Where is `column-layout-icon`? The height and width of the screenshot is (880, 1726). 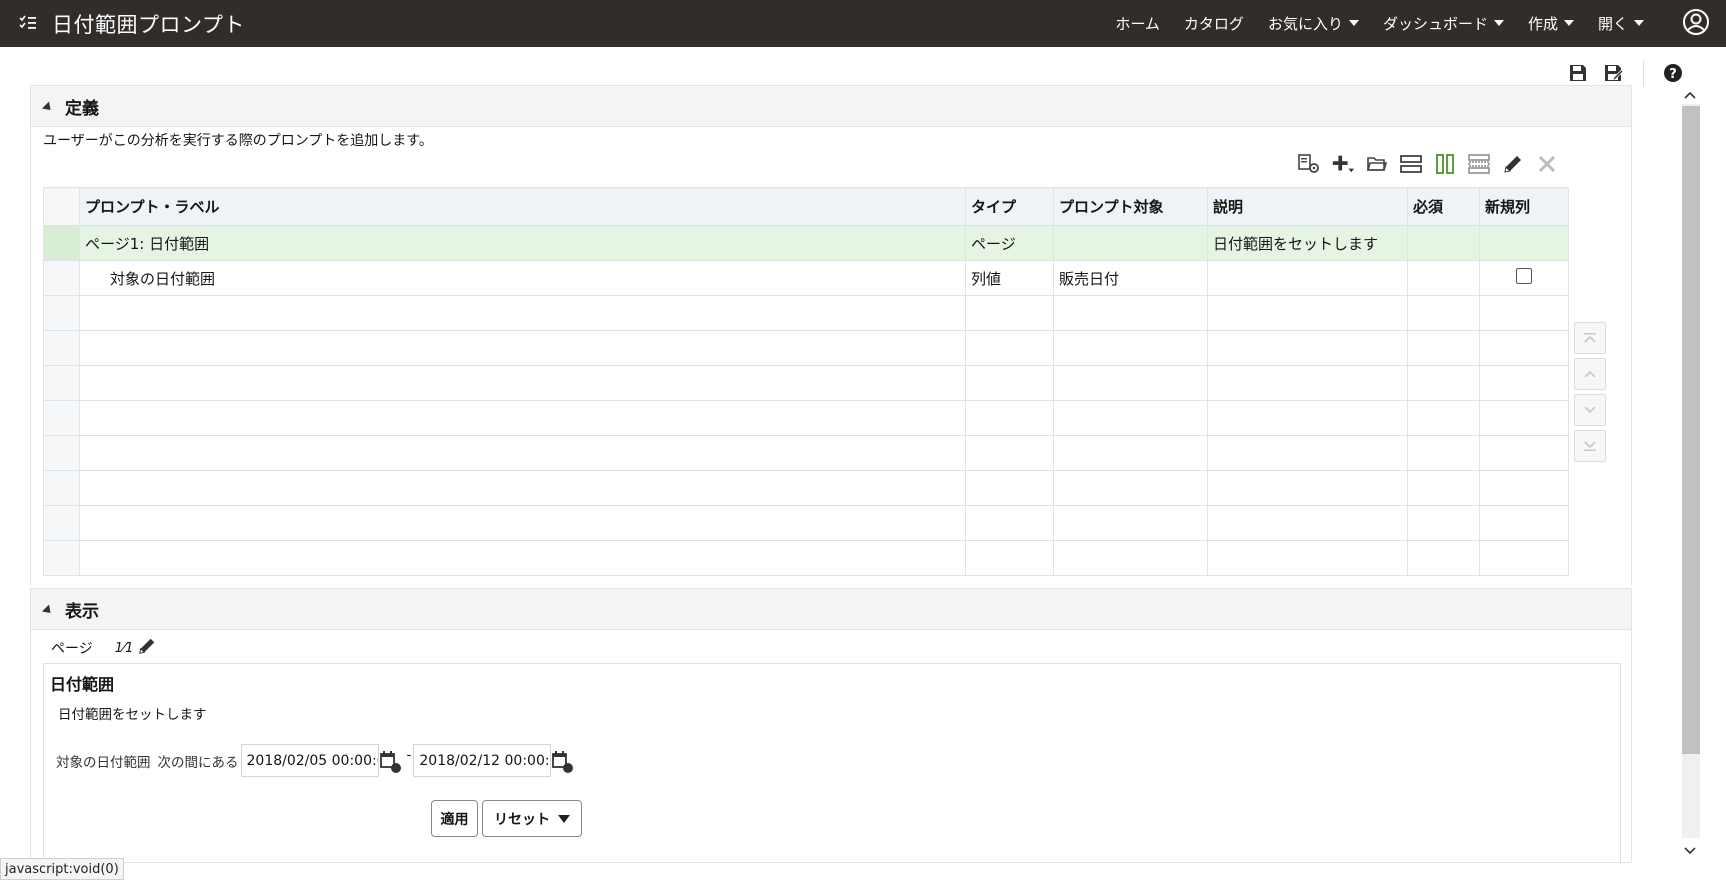
column-layout-icon is located at coordinates (1445, 164).